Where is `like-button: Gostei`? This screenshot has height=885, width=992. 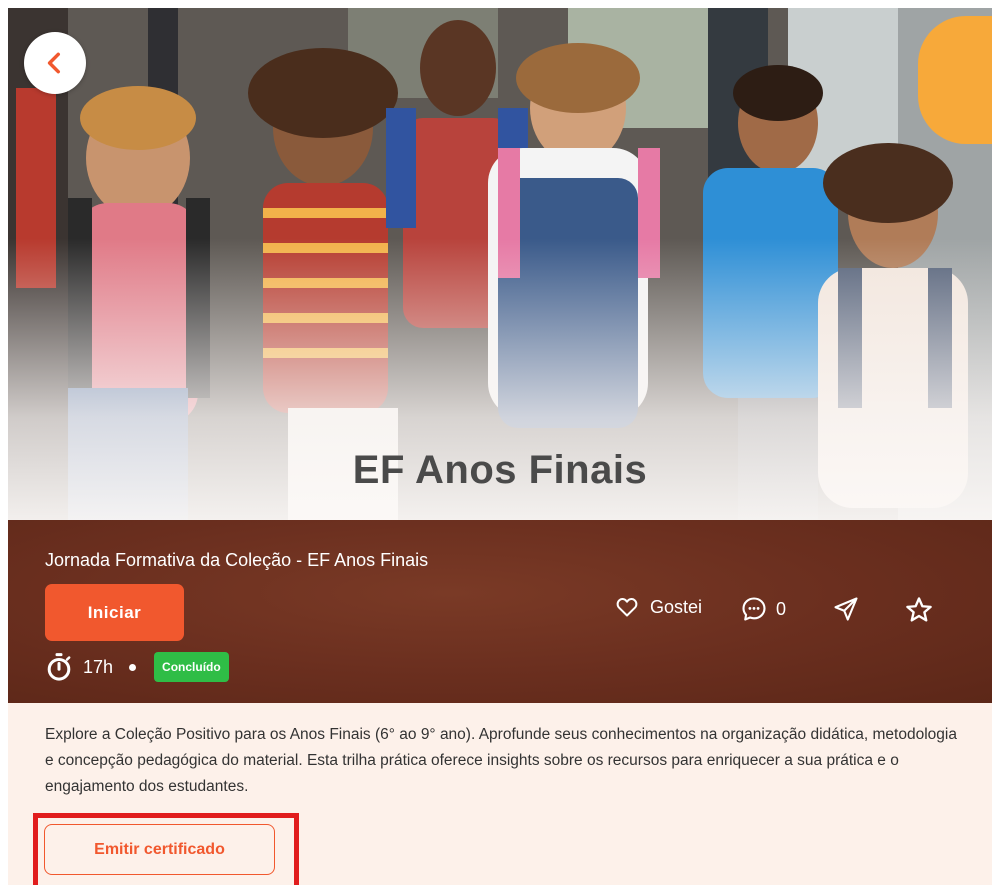 like-button: Gostei is located at coordinates (658, 607).